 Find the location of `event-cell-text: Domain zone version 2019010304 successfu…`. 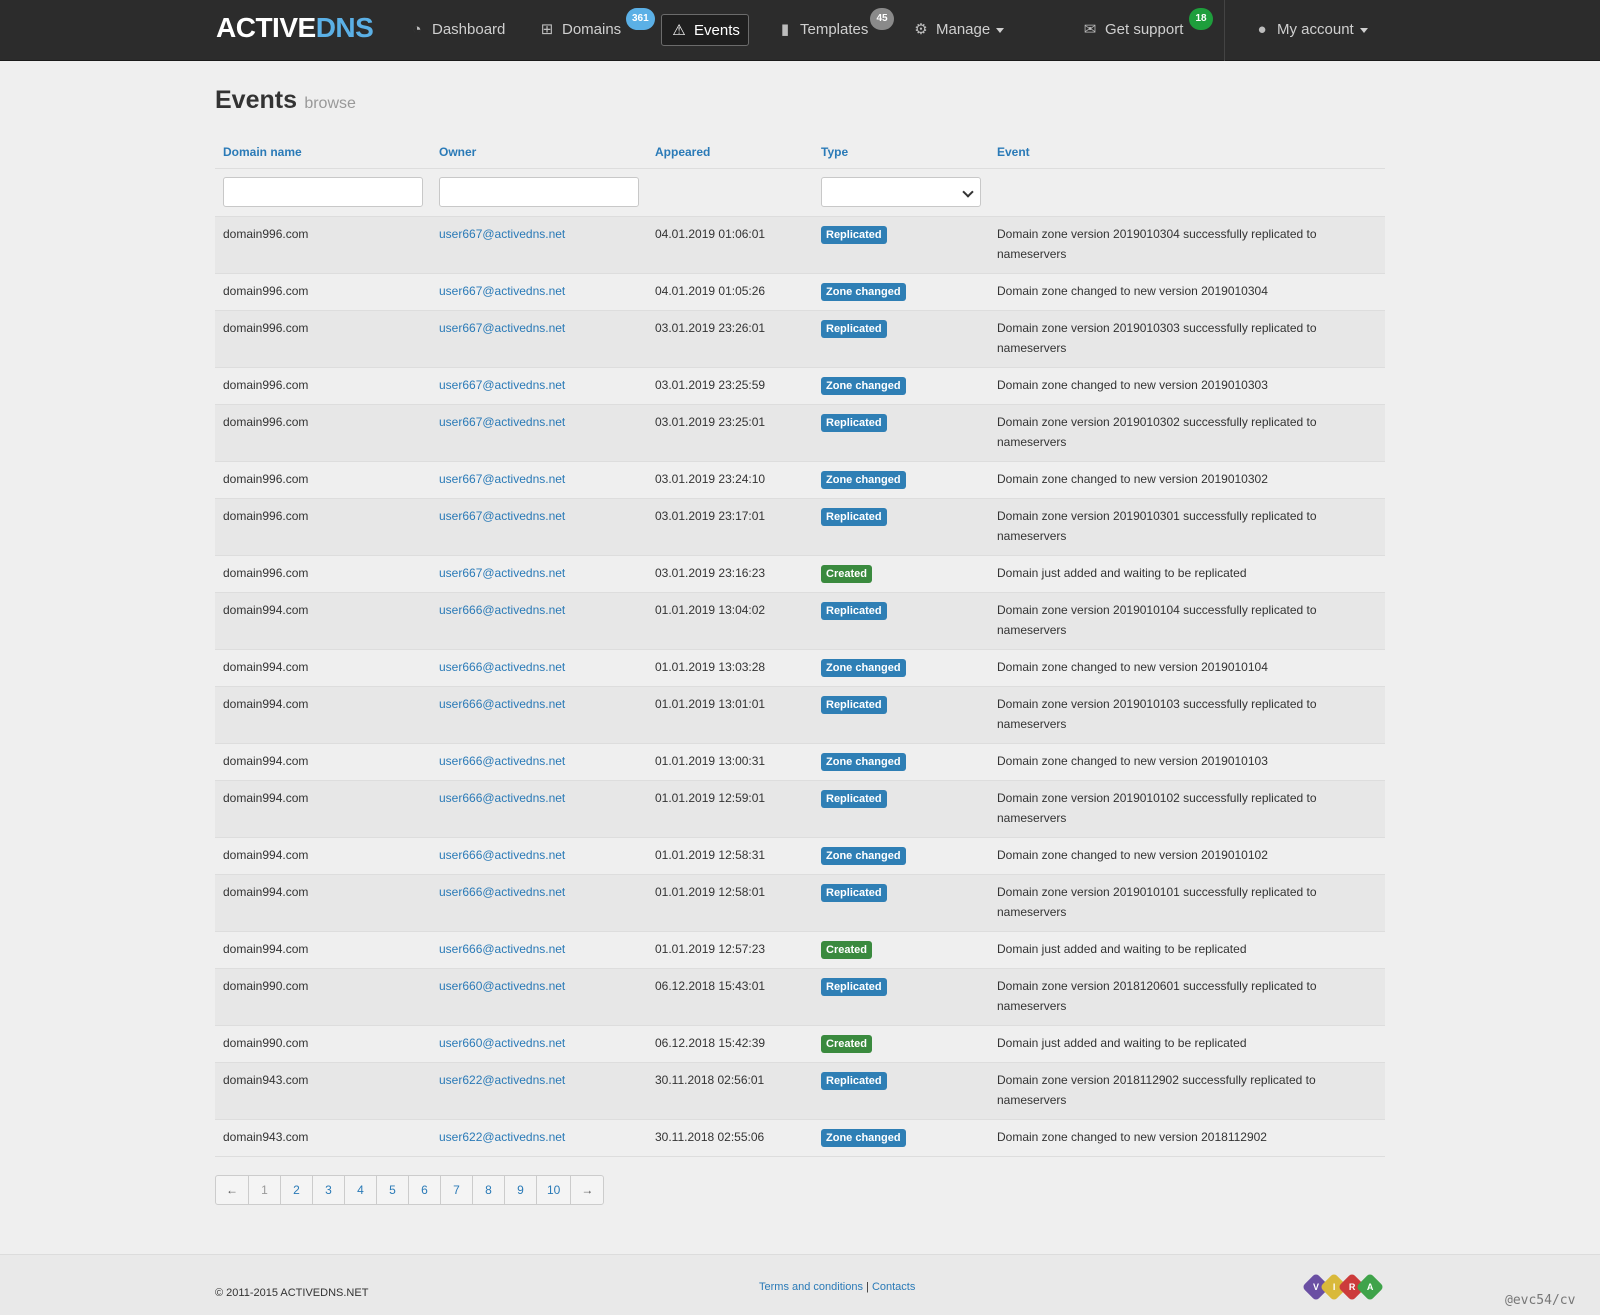

event-cell-text: Domain zone version 2019010304 successfu… is located at coordinates (1157, 243).